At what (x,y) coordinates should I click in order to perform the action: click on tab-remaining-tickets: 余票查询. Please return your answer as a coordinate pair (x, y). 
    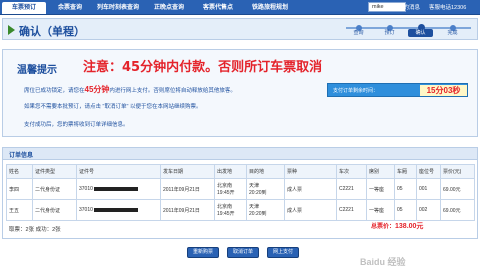
    Looking at the image, I should click on (70, 8).